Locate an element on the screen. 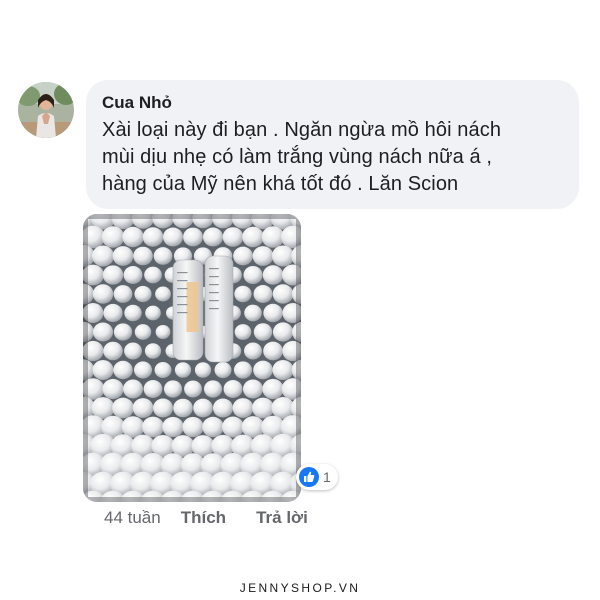  reaction-count: 1 is located at coordinates (327, 477).